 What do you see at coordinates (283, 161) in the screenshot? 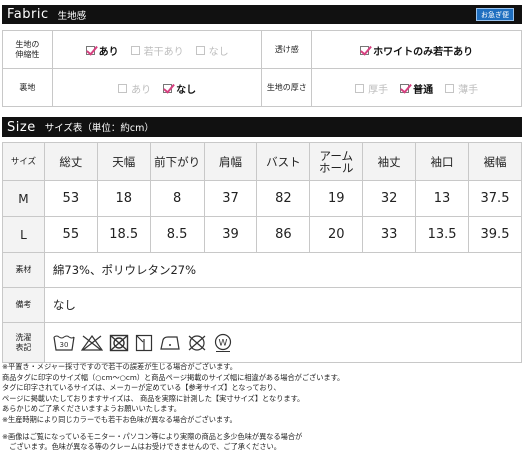
I see `size-column-header: バスト` at bounding box center [283, 161].